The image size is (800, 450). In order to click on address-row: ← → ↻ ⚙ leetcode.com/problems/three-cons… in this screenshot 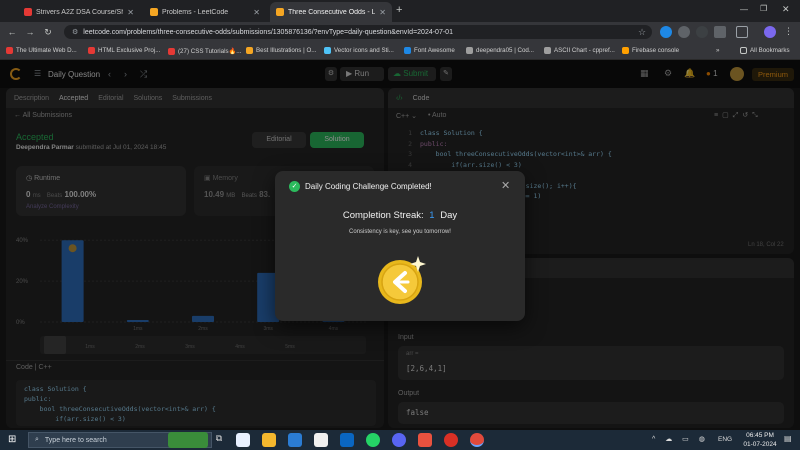, I will do `click(400, 32)`.